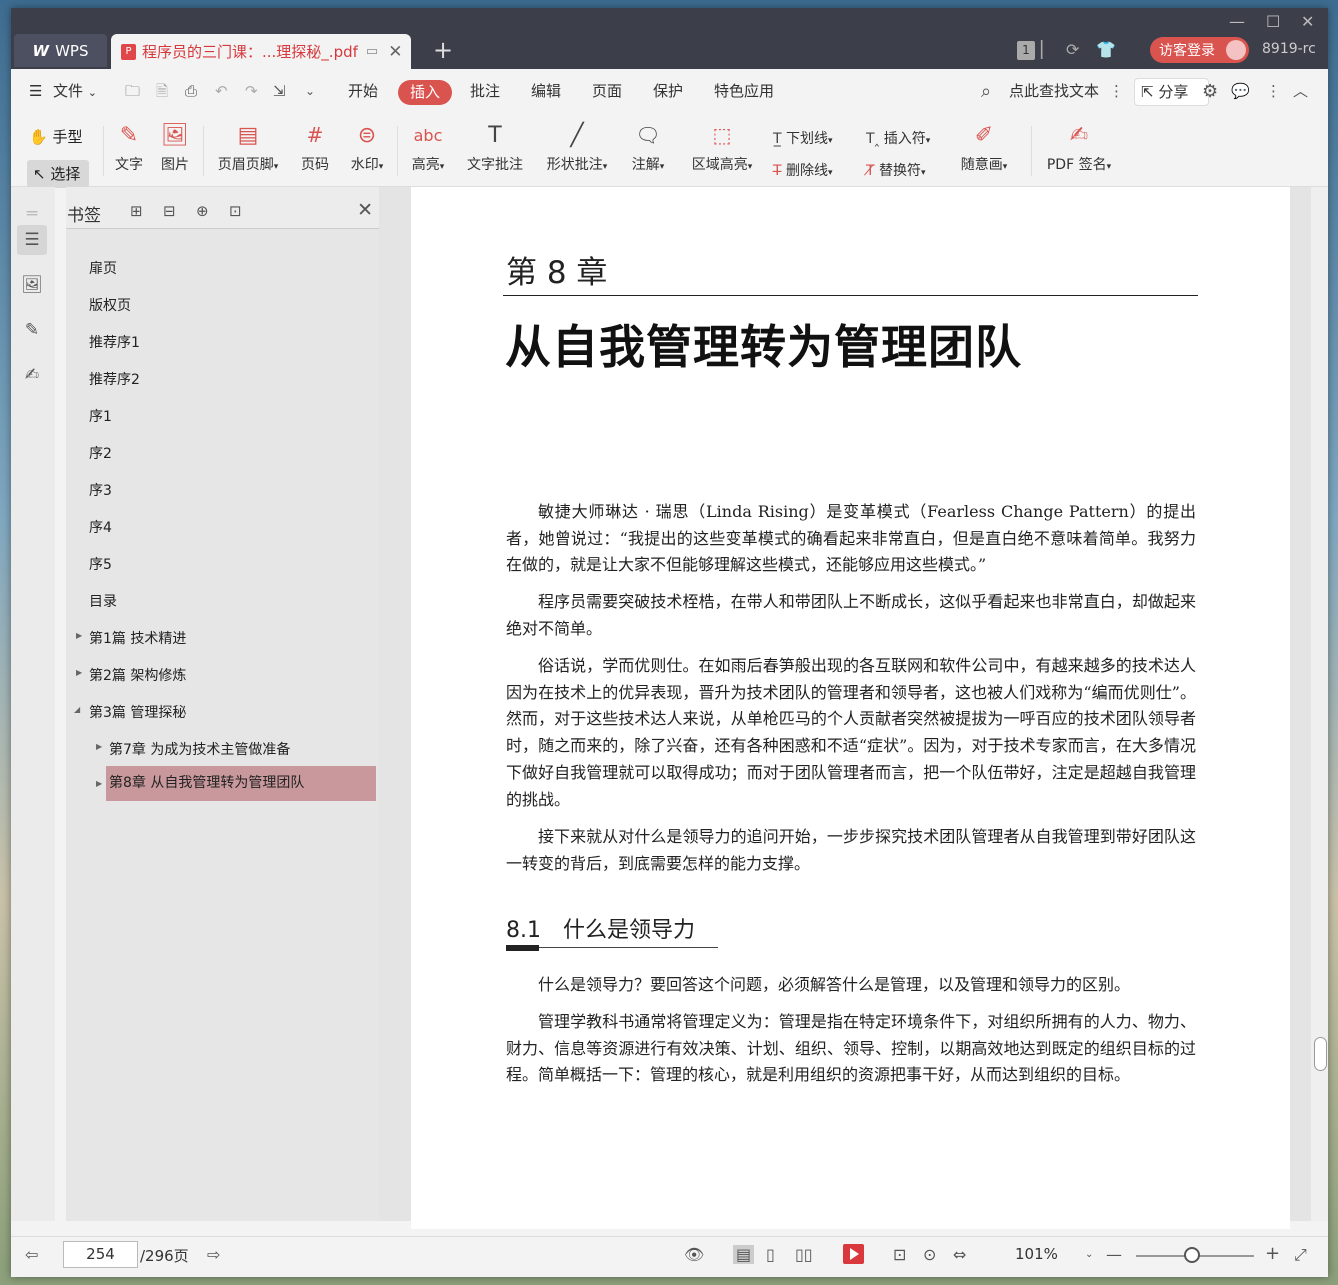 The height and width of the screenshot is (1285, 1338). Describe the element at coordinates (100, 1254) in the screenshot. I see `page-number-input: 254` at that location.